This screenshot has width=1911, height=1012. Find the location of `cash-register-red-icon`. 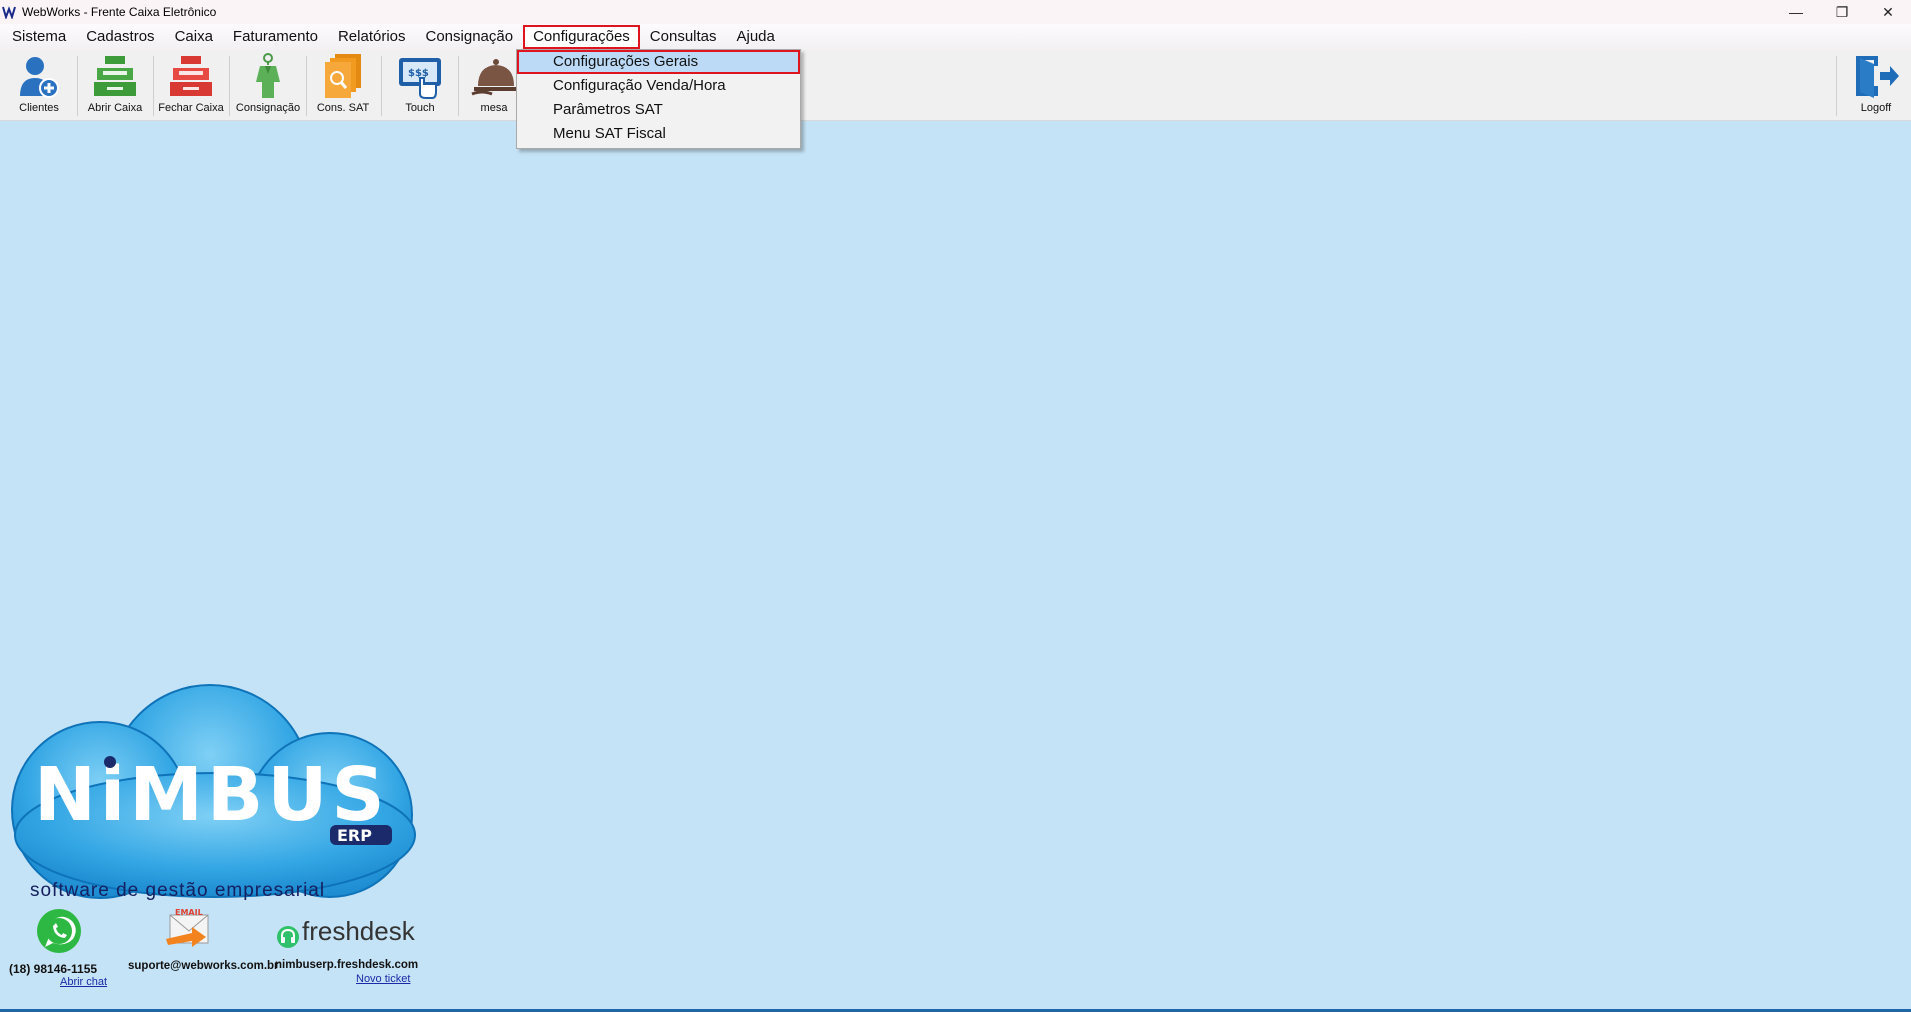

cash-register-red-icon is located at coordinates (191, 76).